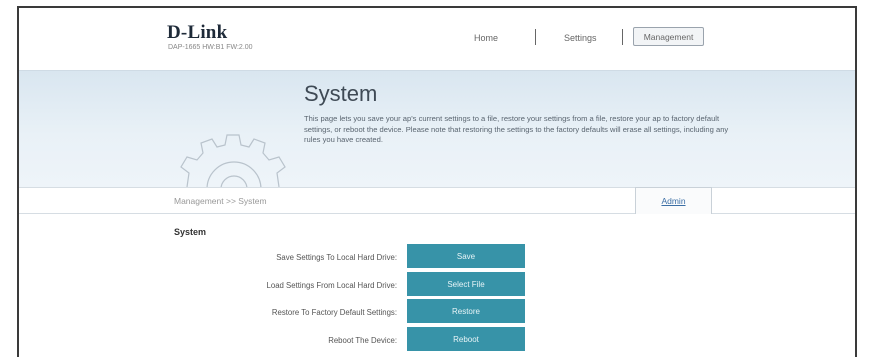 This screenshot has height=357, width=873. Describe the element at coordinates (331, 285) in the screenshot. I see `load-settings-label: Load Settings From Local Hard Drive:` at that location.